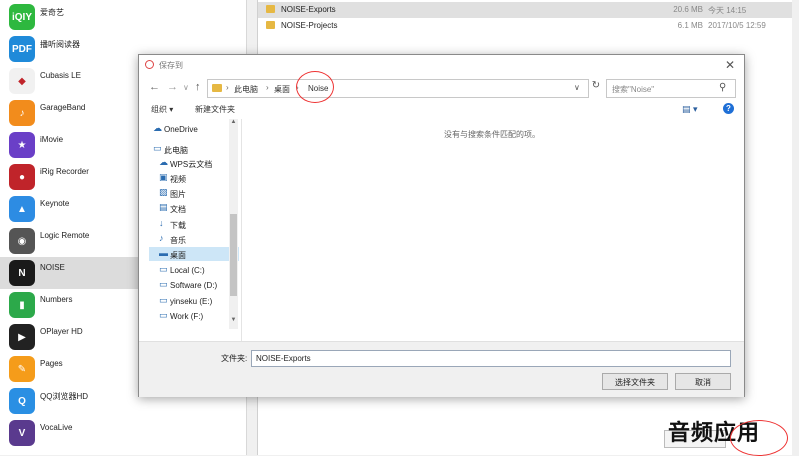  What do you see at coordinates (22, 209) in the screenshot?
I see `keynote-icon: ▲` at bounding box center [22, 209].